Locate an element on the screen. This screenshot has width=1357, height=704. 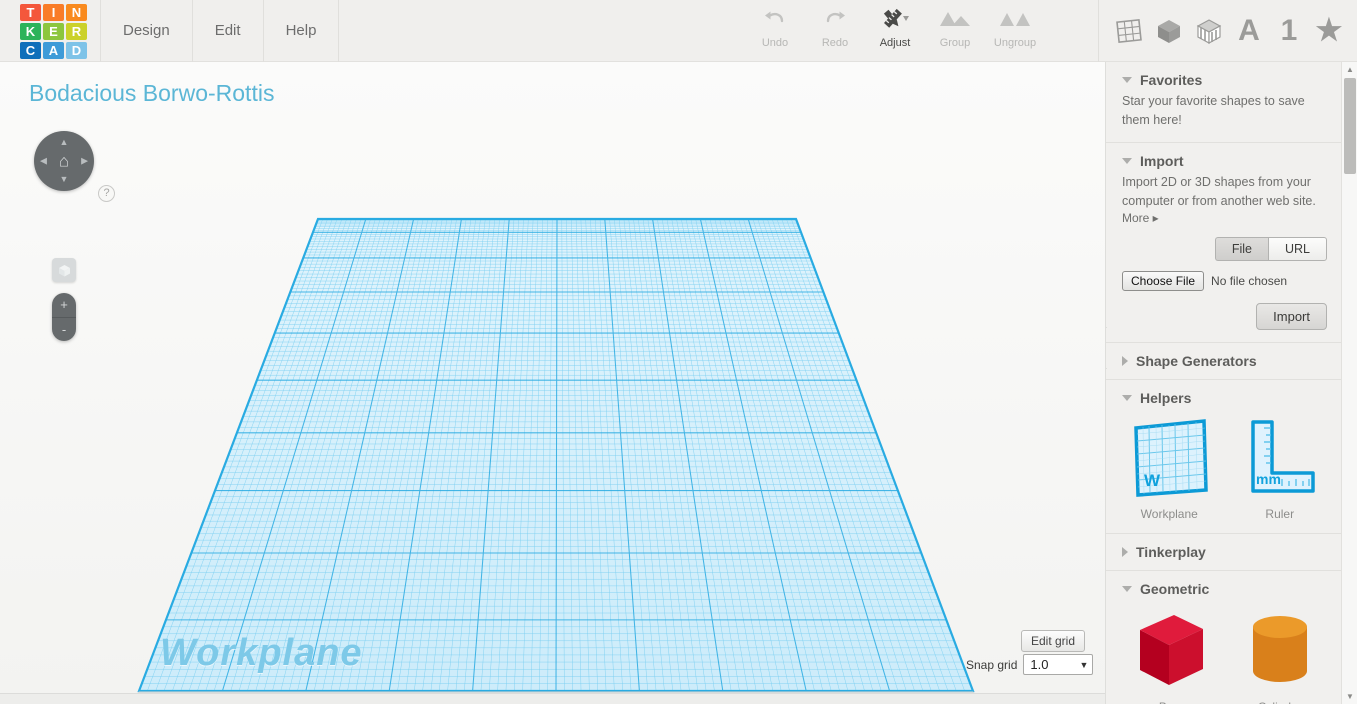
hollow-cube-icon is located at coordinates (1209, 32).